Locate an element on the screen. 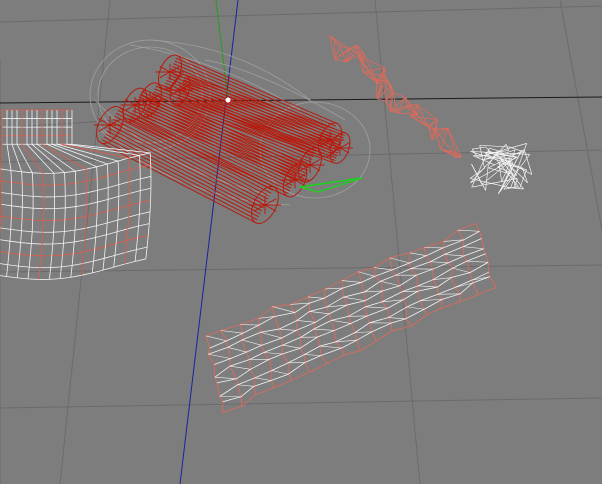 The width and height of the screenshot is (602, 484). fabric-row is located at coordinates (73, 269).